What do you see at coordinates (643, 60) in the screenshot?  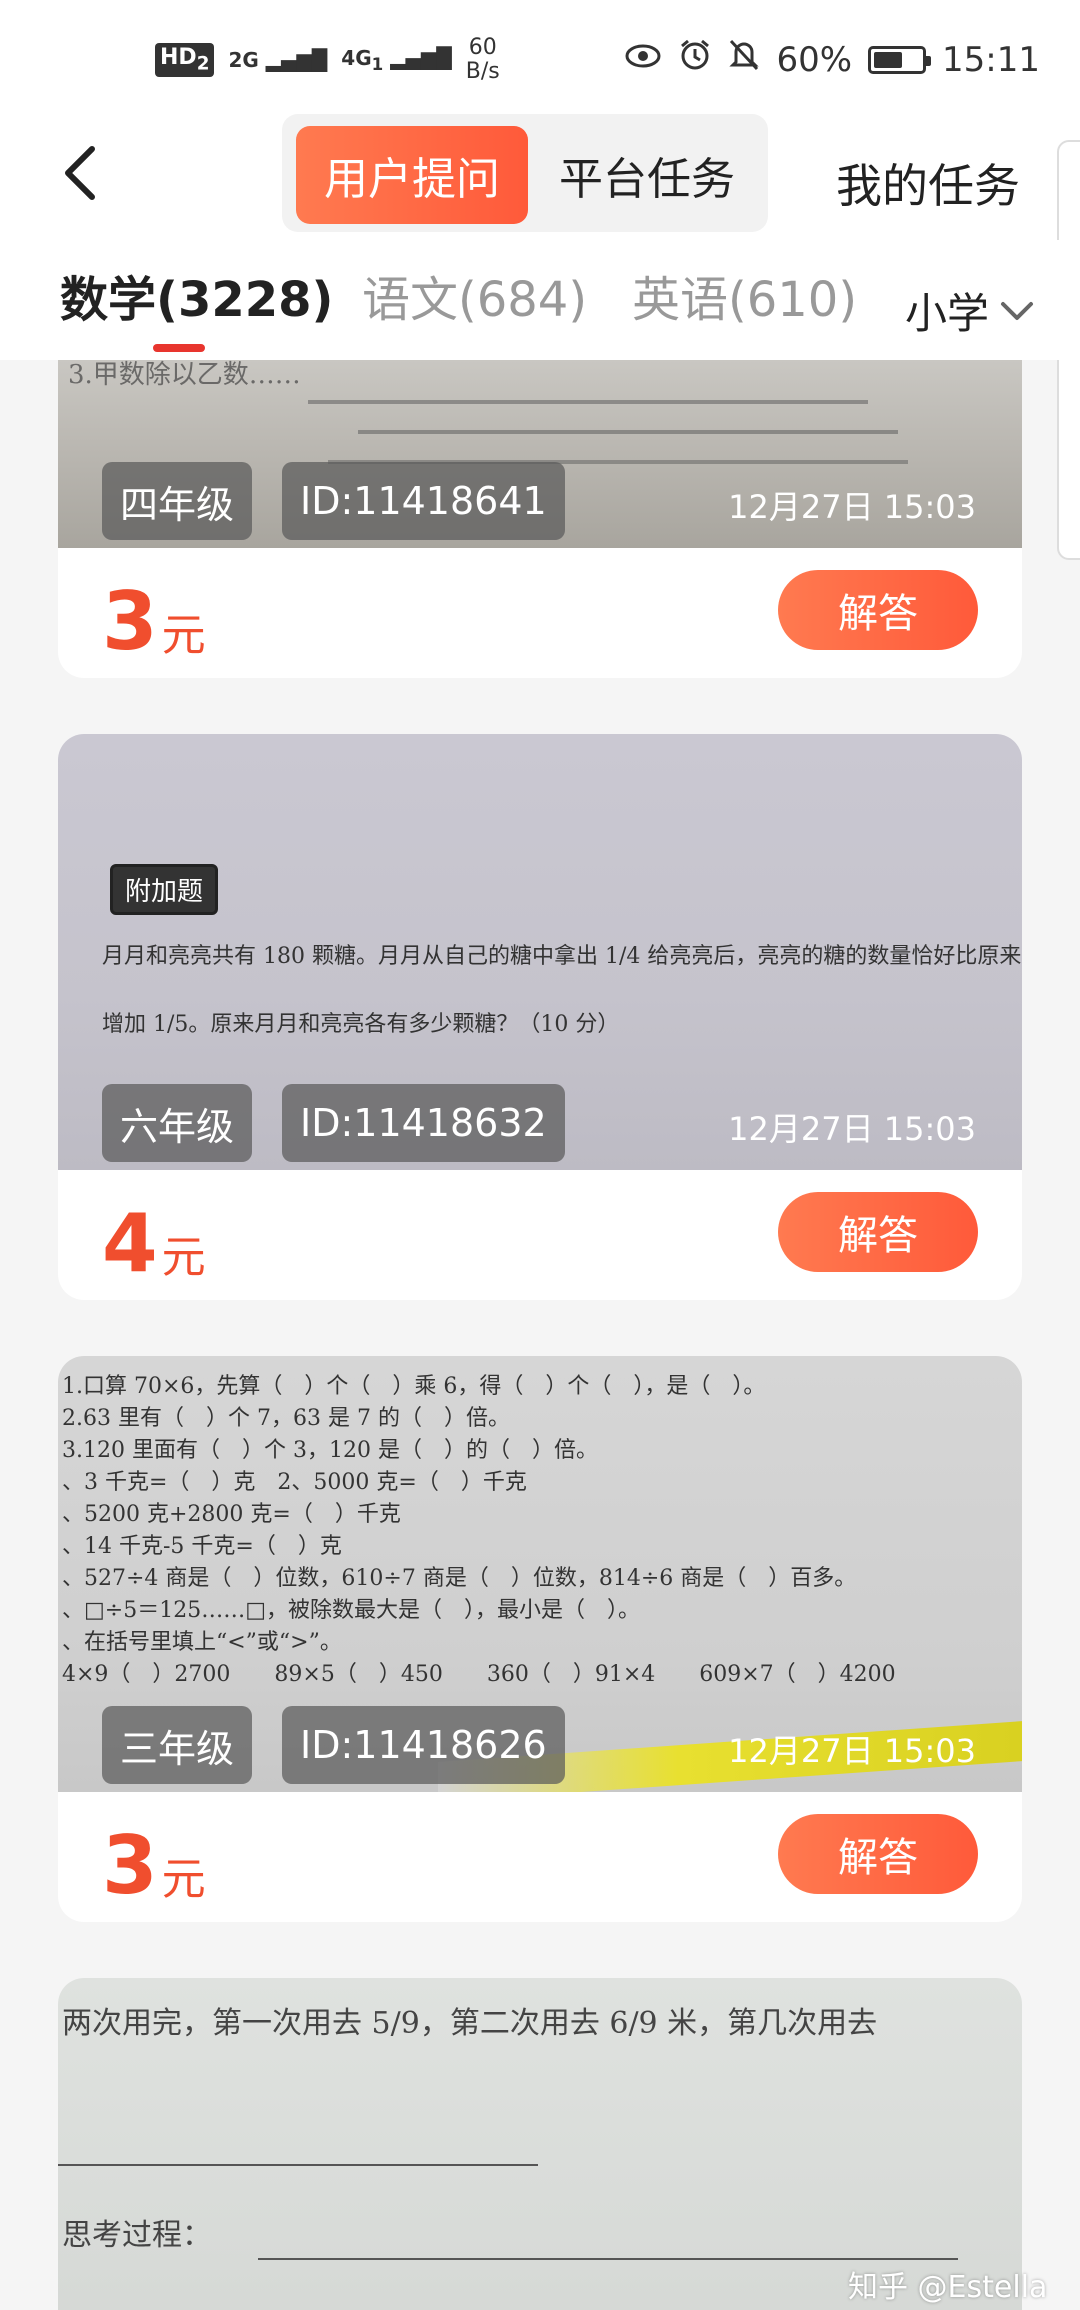 I see `eye-icon` at bounding box center [643, 60].